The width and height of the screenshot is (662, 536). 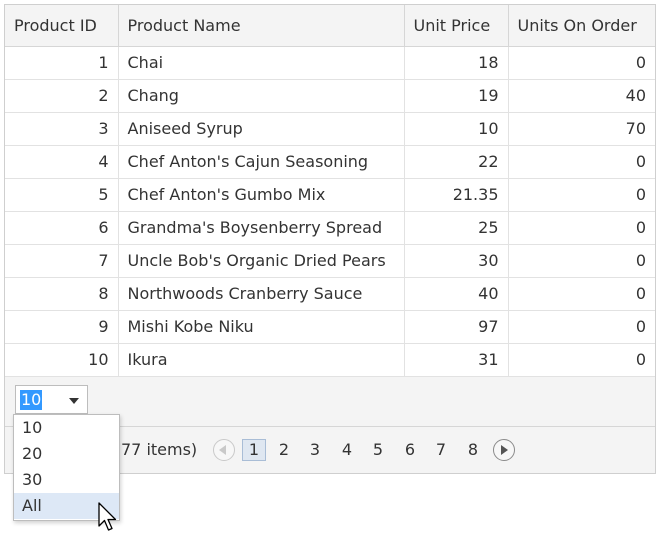 I want to click on page-button-6: 6, so click(x=410, y=450).